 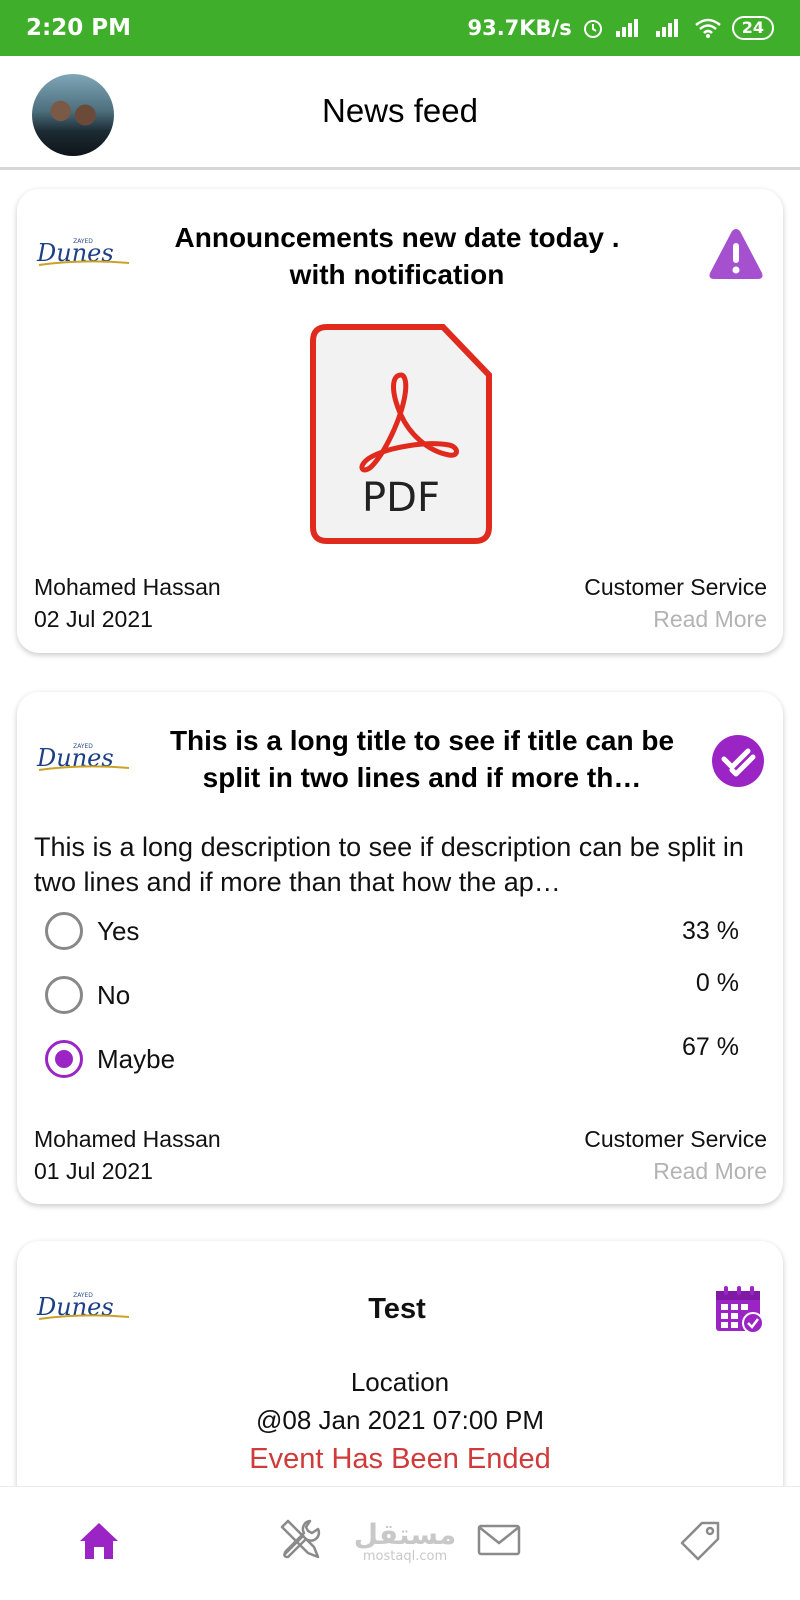 I want to click on poll-option-percent: 33 %, so click(x=710, y=930).